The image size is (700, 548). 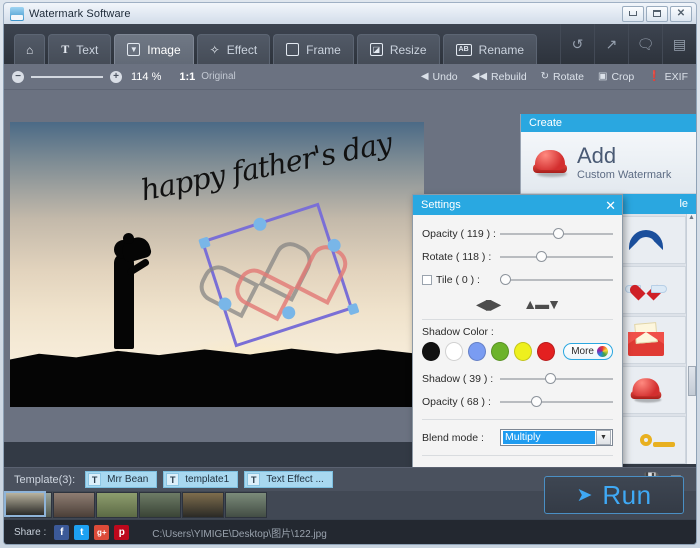 What do you see at coordinates (67, 76) in the screenshot?
I see `zoom-slider` at bounding box center [67, 76].